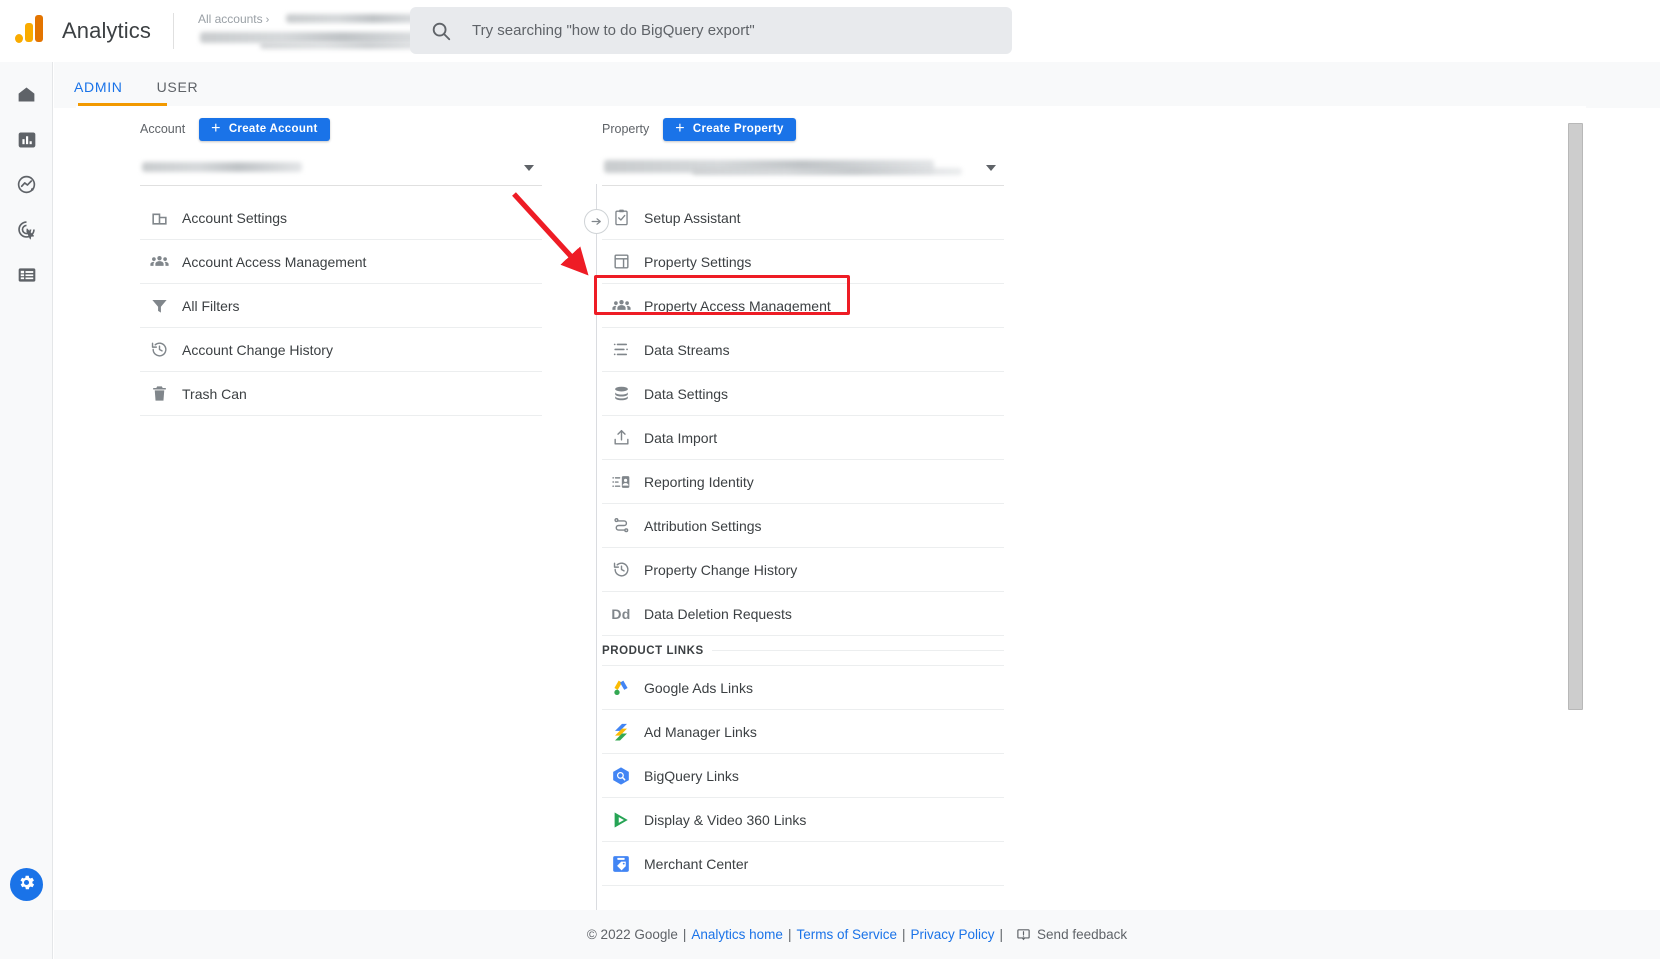 This screenshot has height=959, width=1660. Describe the element at coordinates (159, 217) in the screenshot. I see `building-icon` at that location.